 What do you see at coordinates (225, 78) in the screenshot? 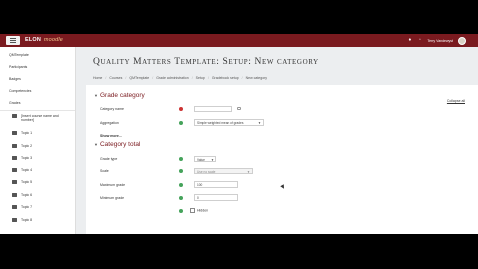
I see `breadcrumb-gradebook-setup: Gradebook setup` at bounding box center [225, 78].